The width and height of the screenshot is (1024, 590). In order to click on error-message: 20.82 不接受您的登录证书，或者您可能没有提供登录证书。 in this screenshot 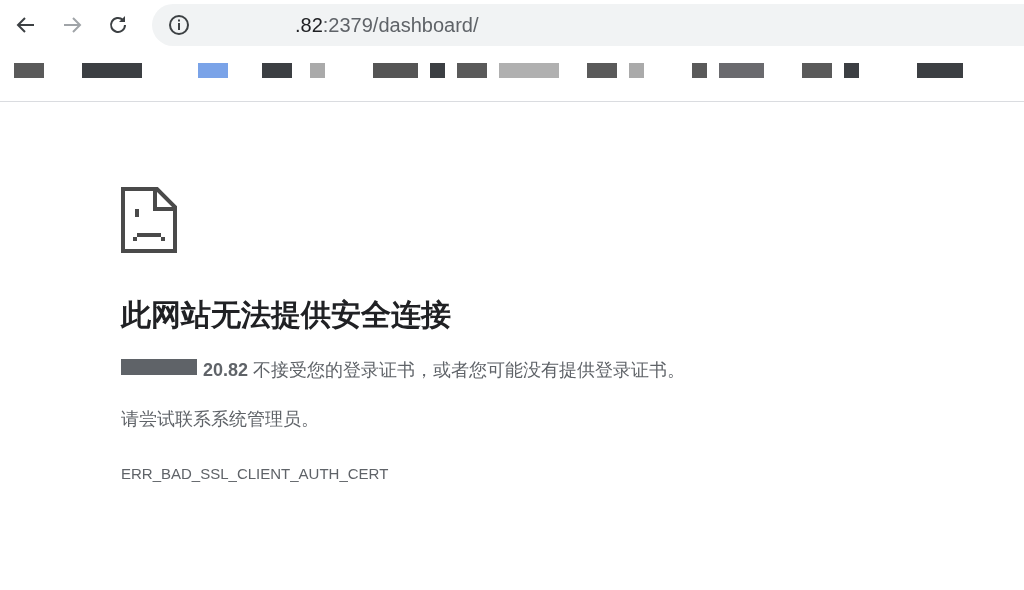, I will do `click(444, 370)`.